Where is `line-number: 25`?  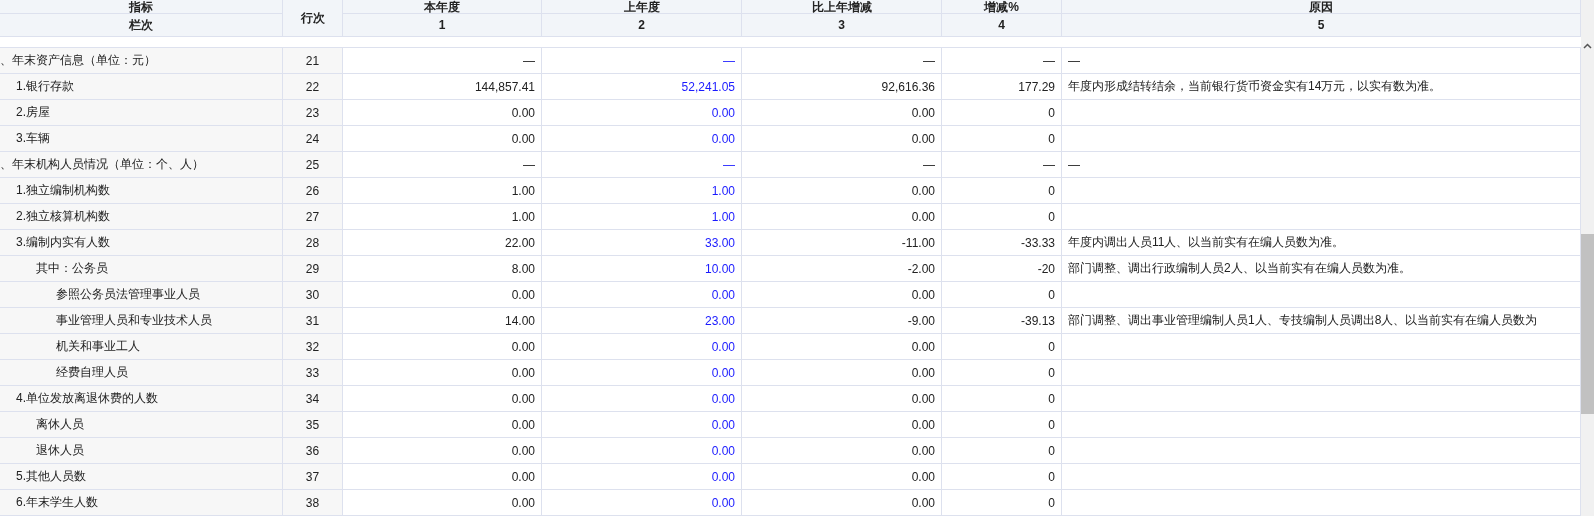
line-number: 25 is located at coordinates (313, 165).